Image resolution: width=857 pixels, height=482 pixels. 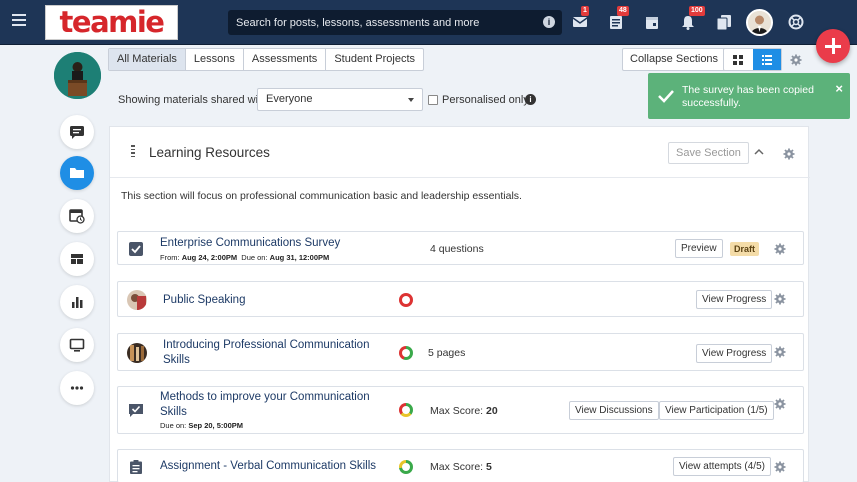 I want to click on sidebar-calendar-button, so click(x=77, y=216).